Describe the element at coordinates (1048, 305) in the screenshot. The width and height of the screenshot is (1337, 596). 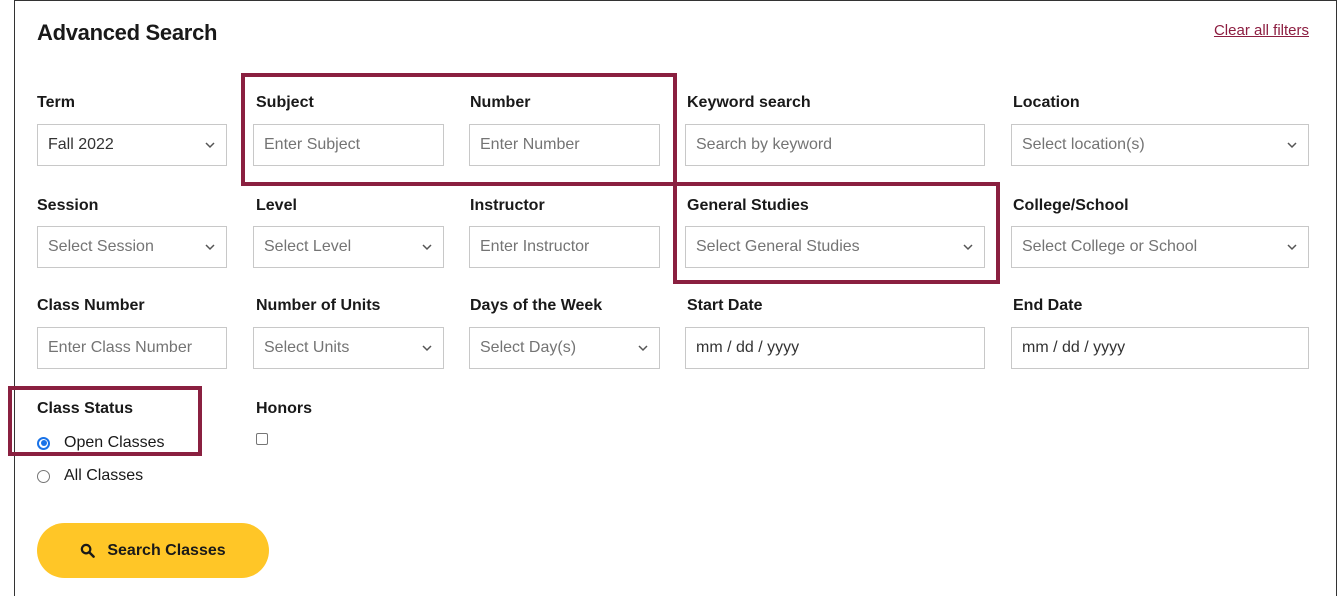
I see `end-date-label: End Date` at that location.